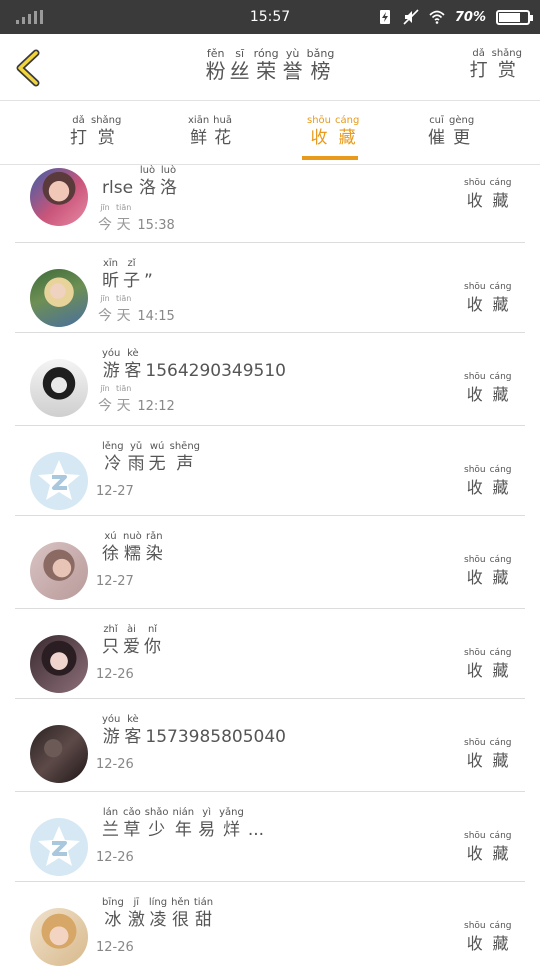 The height and width of the screenshot is (966, 540). Describe the element at coordinates (215, 737) in the screenshot. I see `name-suffix: 1573985805040` at that location.